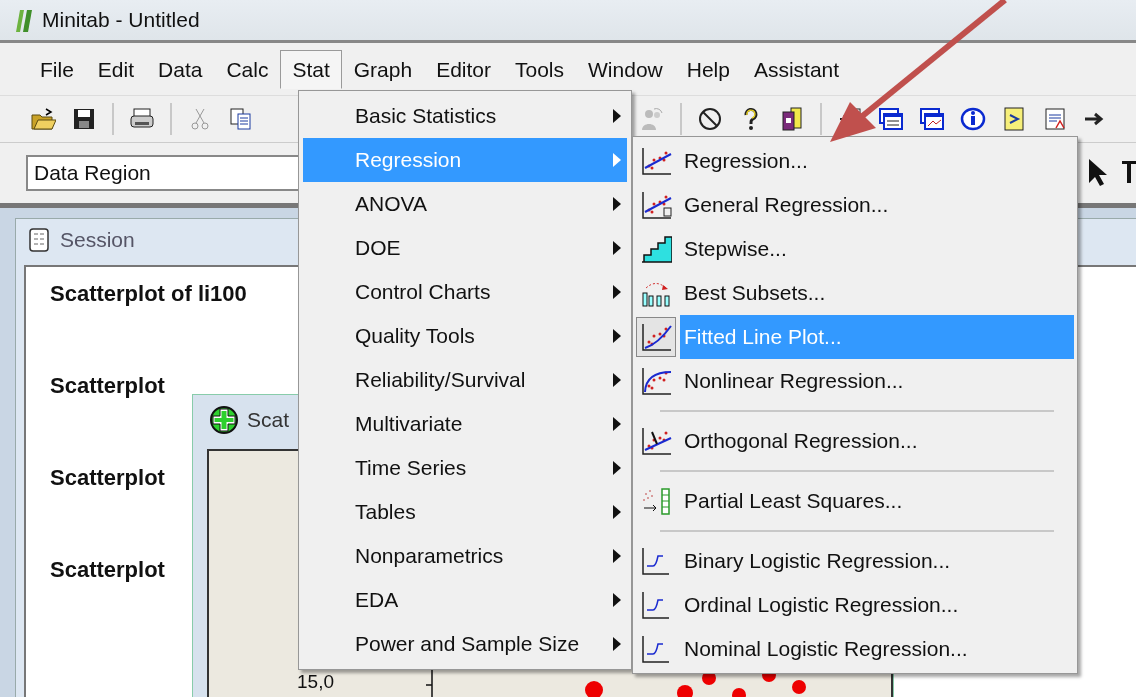  Describe the element at coordinates (315, 682) in the screenshot. I see `axis-tick-label: 15,0` at that location.